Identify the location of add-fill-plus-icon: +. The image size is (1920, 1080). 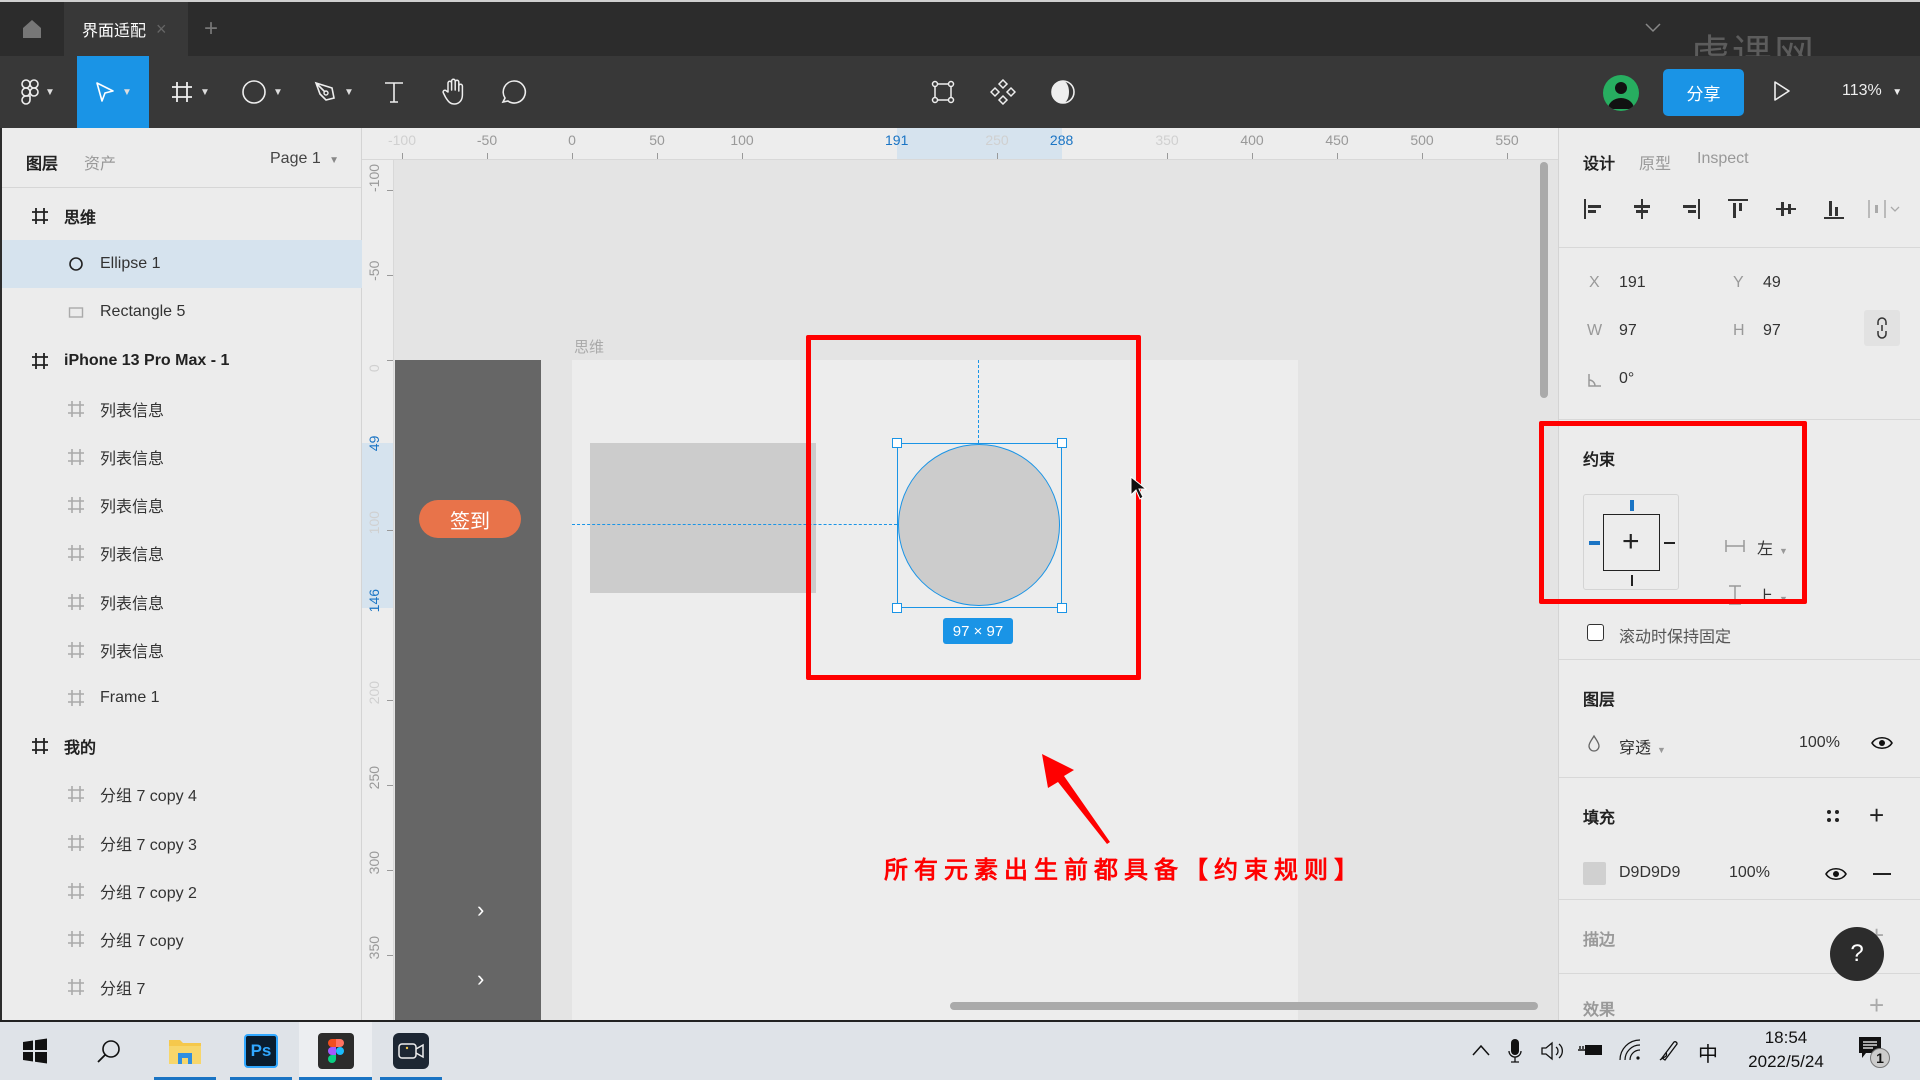
(1876, 815).